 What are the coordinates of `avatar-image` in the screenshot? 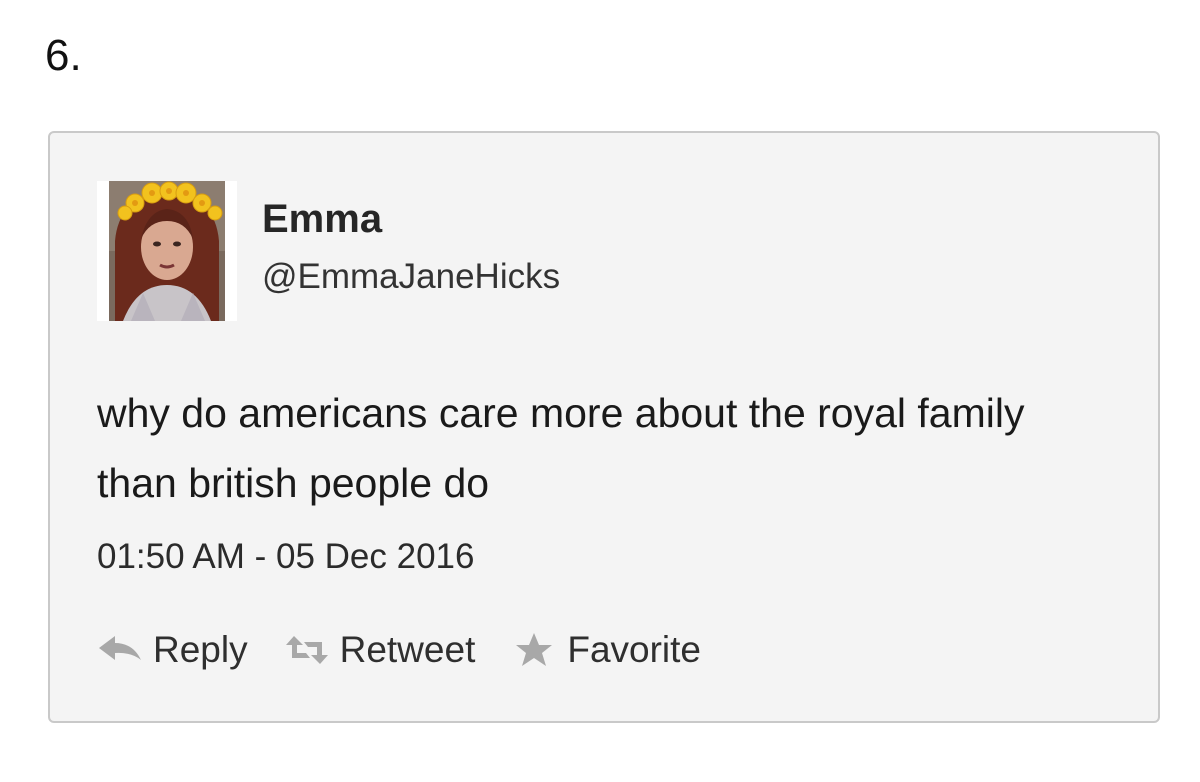 It's located at (167, 251).